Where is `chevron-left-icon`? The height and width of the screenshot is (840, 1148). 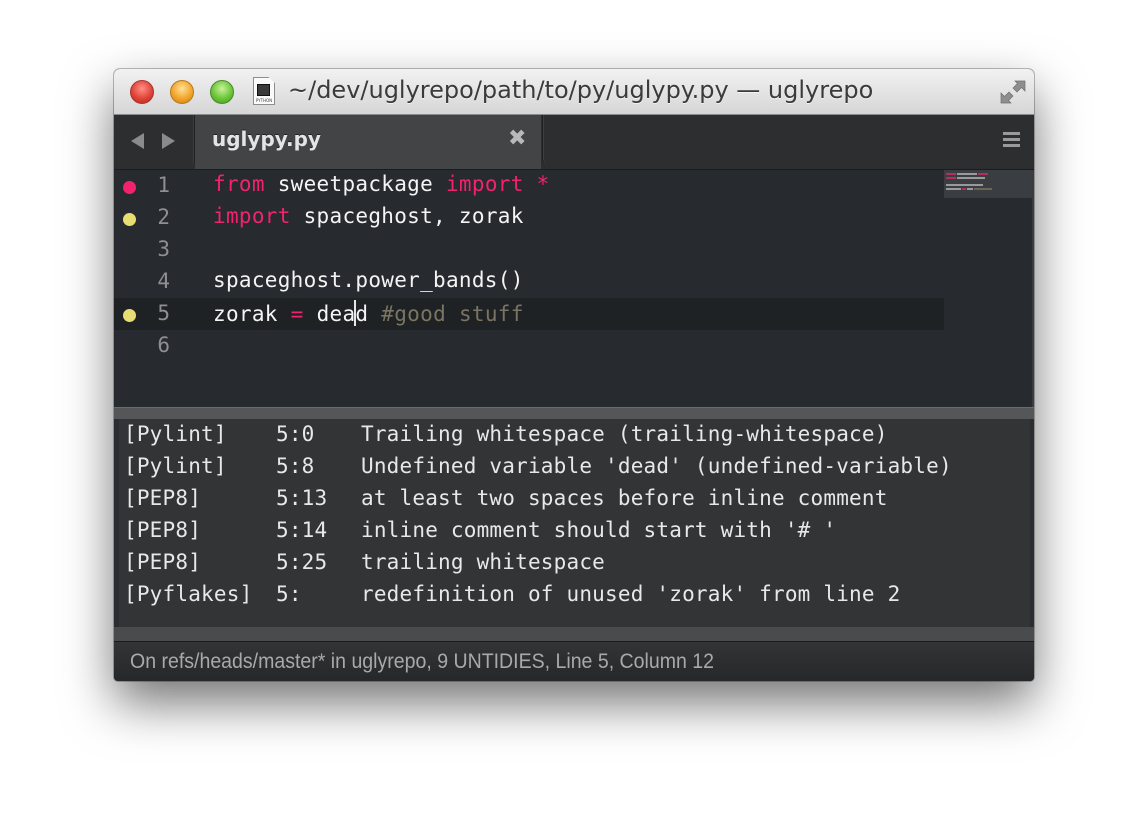 chevron-left-icon is located at coordinates (137, 141).